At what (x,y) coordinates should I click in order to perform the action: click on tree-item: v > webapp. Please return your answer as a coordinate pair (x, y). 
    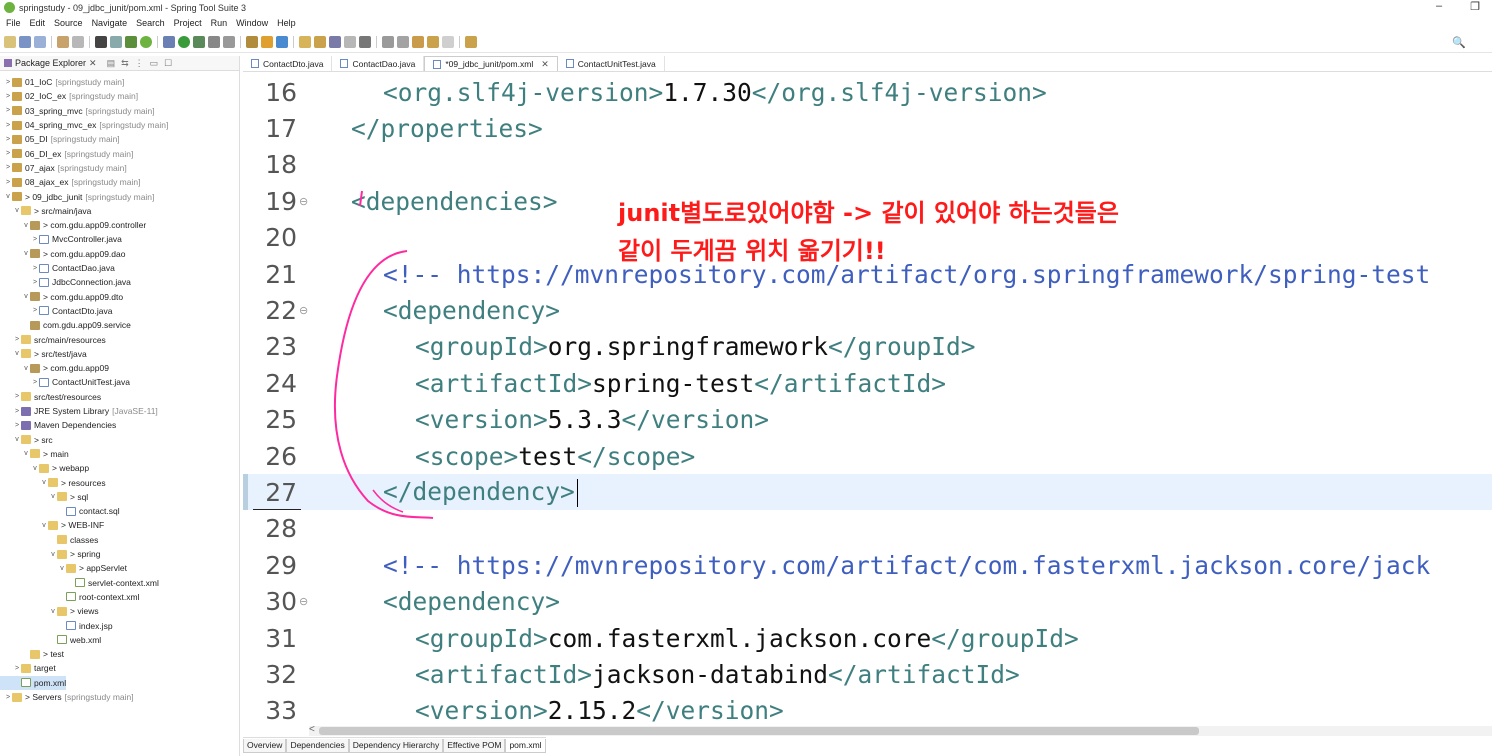
    Looking at the image, I should click on (44, 468).